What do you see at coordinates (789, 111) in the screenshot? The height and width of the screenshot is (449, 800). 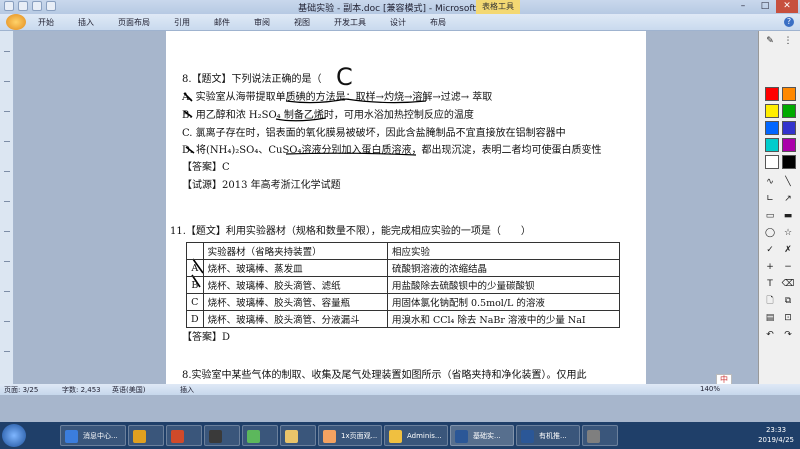 I see `color-swatch-green` at bounding box center [789, 111].